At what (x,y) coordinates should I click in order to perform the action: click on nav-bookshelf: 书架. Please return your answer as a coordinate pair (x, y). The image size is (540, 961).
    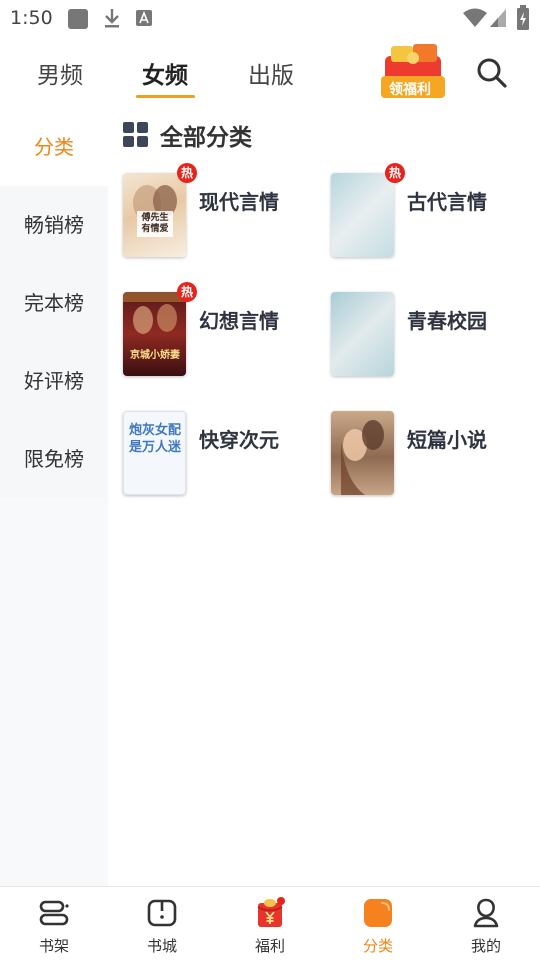
    Looking at the image, I should click on (54, 924).